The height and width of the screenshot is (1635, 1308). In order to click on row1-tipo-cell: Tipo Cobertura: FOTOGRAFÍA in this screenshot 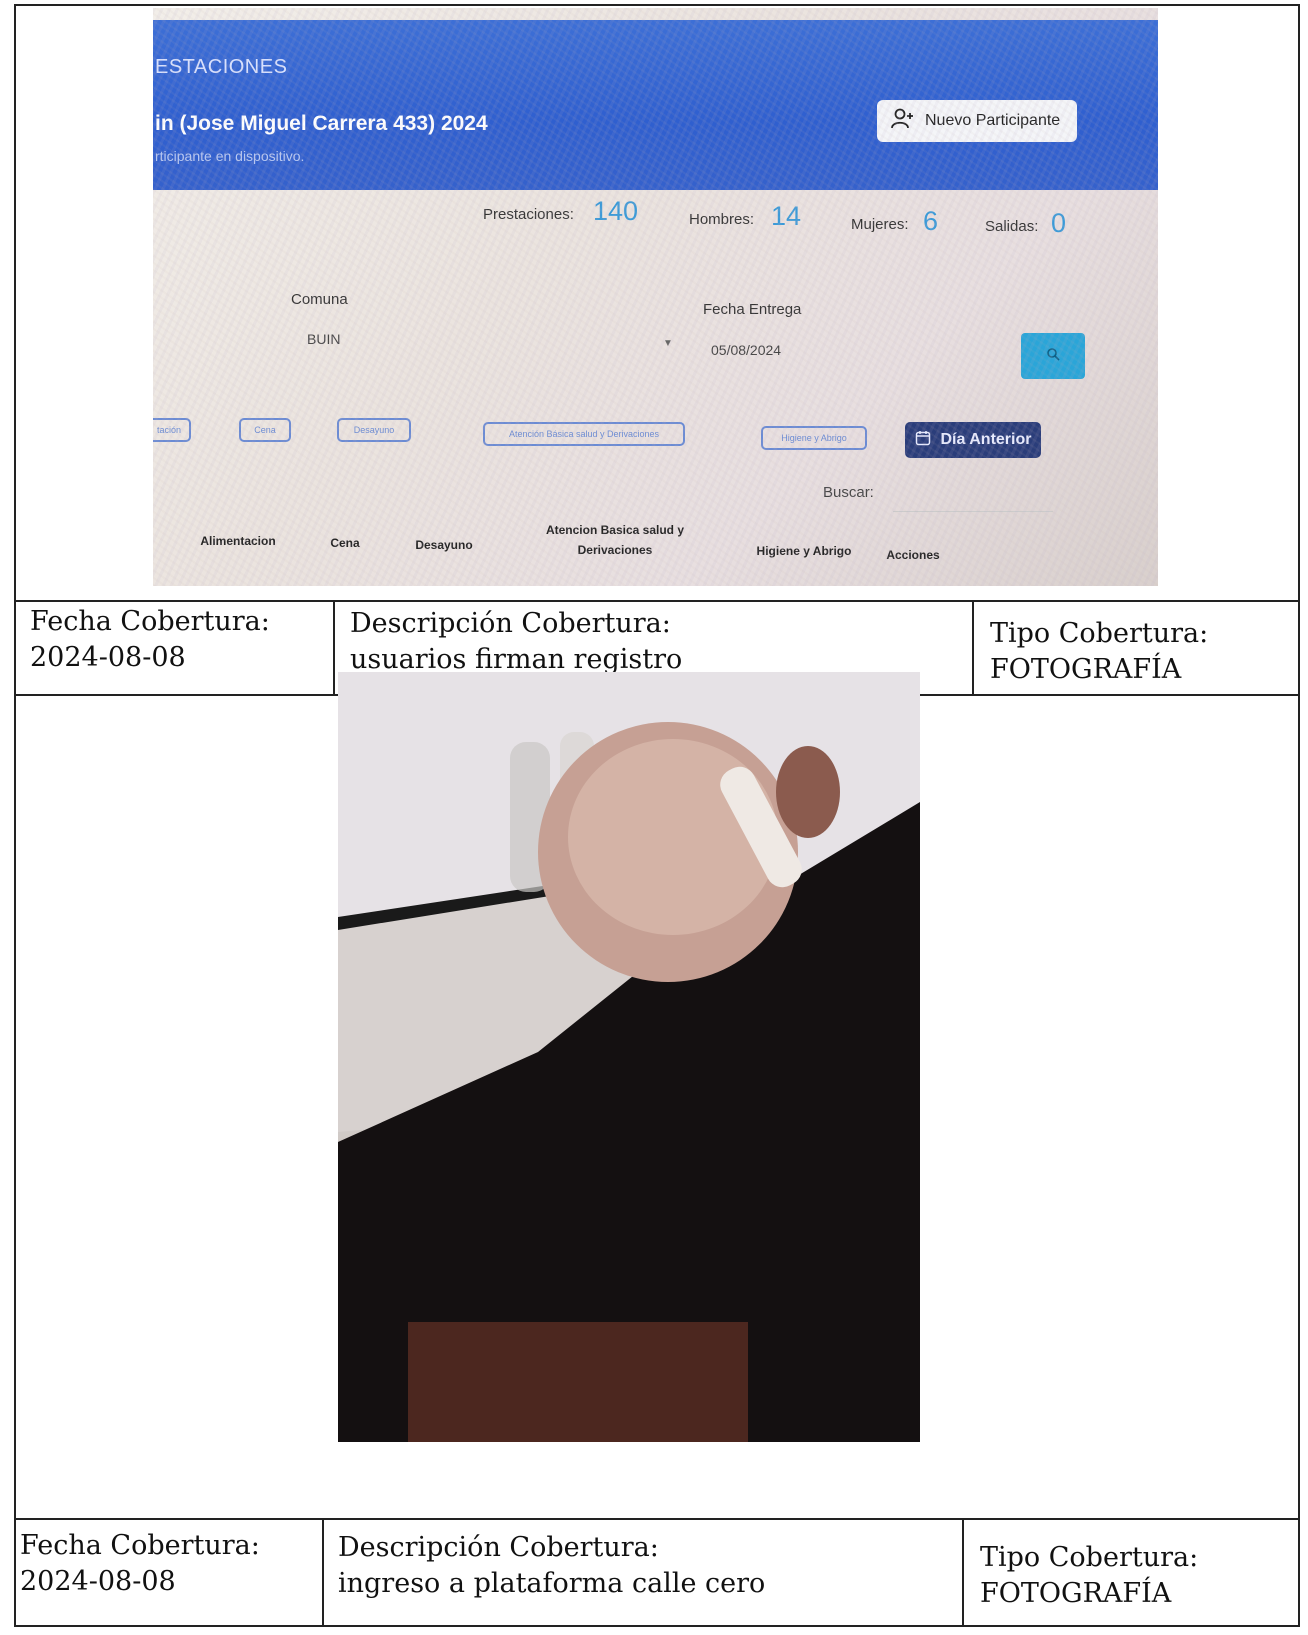, I will do `click(1140, 652)`.